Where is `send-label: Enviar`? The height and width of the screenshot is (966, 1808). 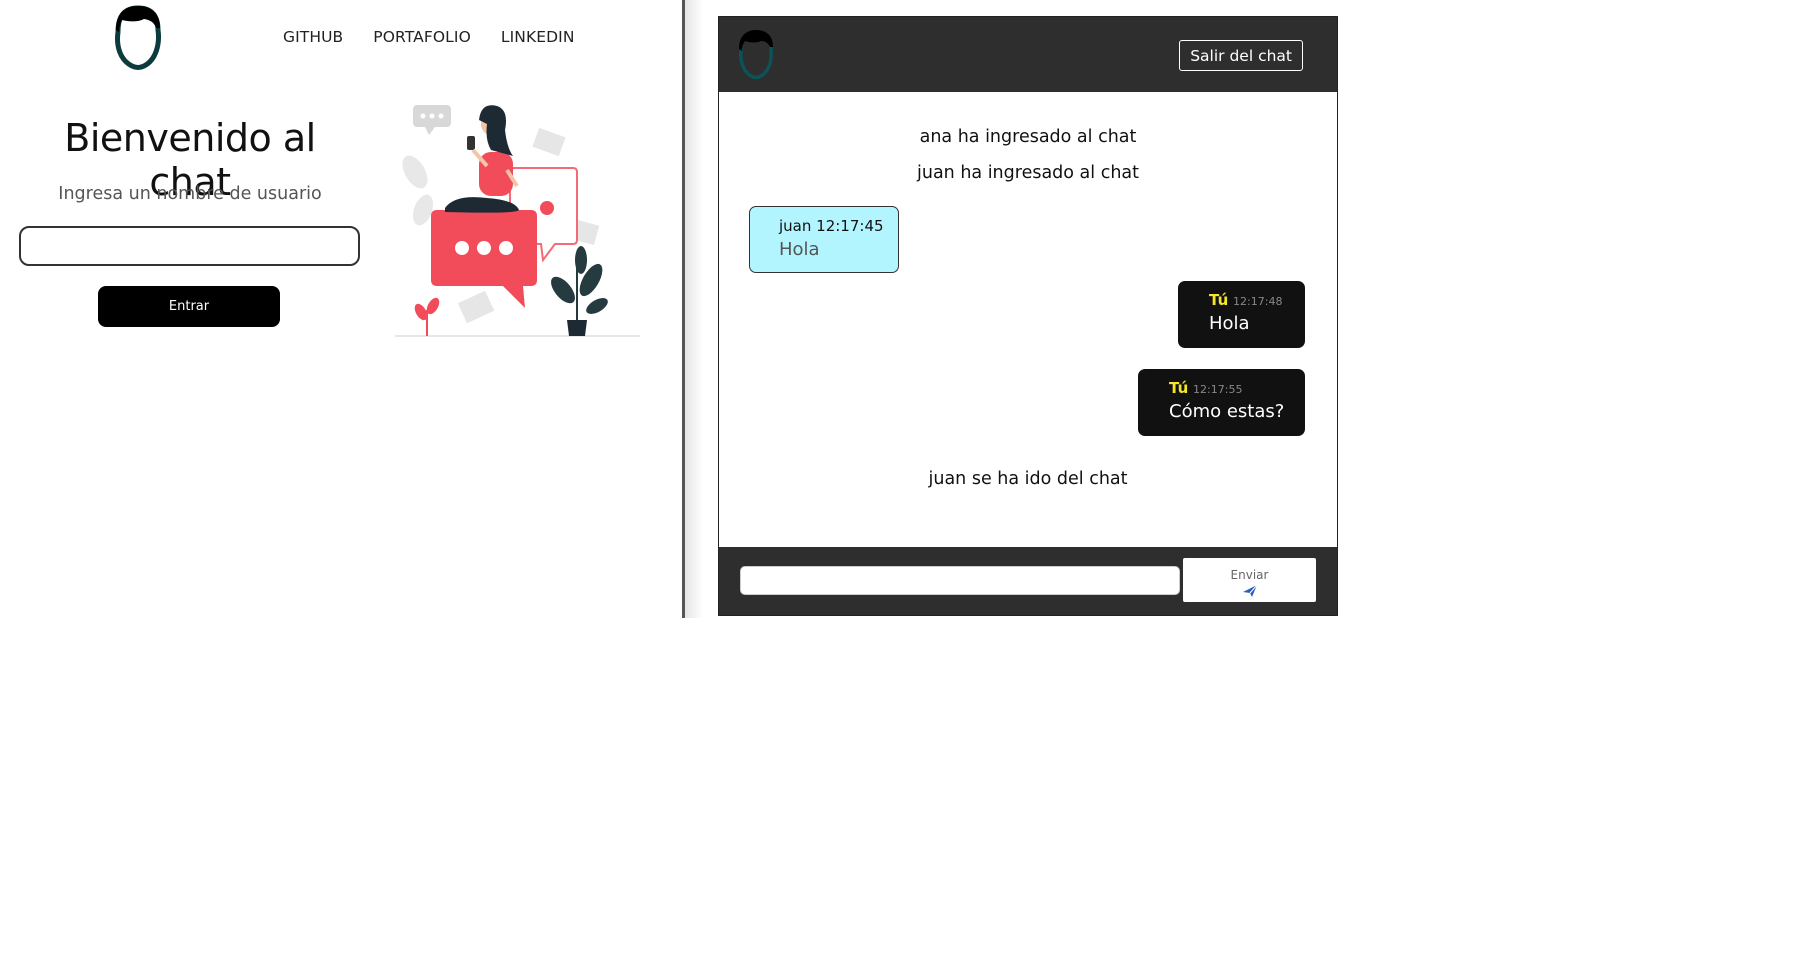
send-label: Enviar is located at coordinates (1249, 575).